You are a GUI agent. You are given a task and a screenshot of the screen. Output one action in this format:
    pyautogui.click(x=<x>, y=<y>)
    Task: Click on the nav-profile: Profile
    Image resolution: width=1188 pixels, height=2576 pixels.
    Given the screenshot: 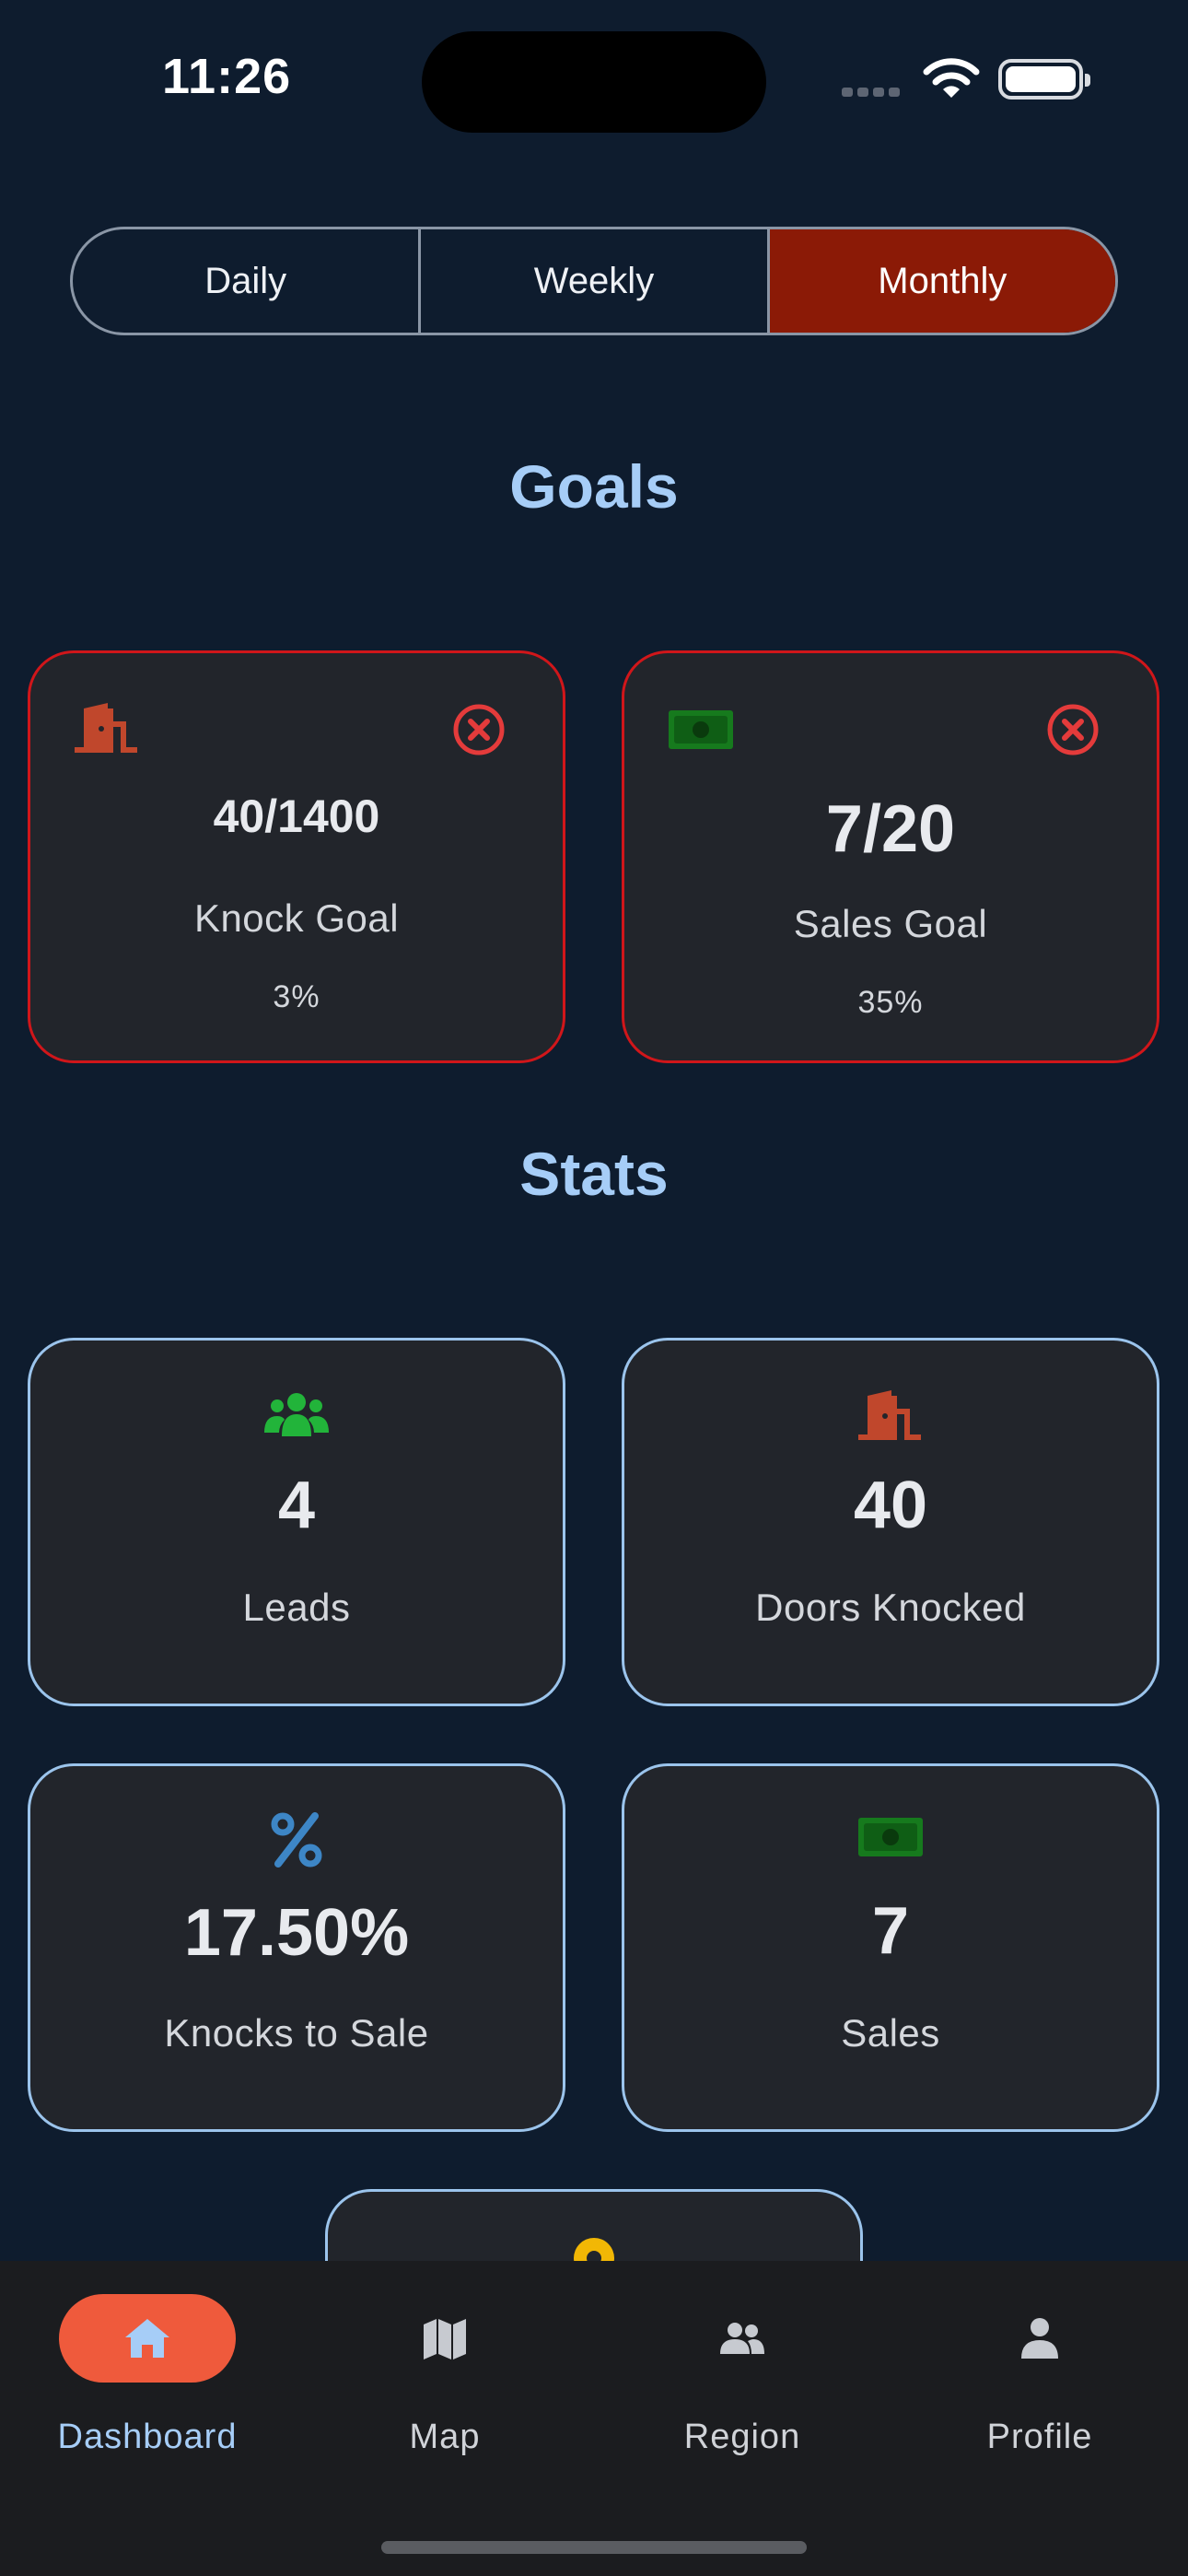 What is the action you would take?
    pyautogui.click(x=1039, y=2386)
    